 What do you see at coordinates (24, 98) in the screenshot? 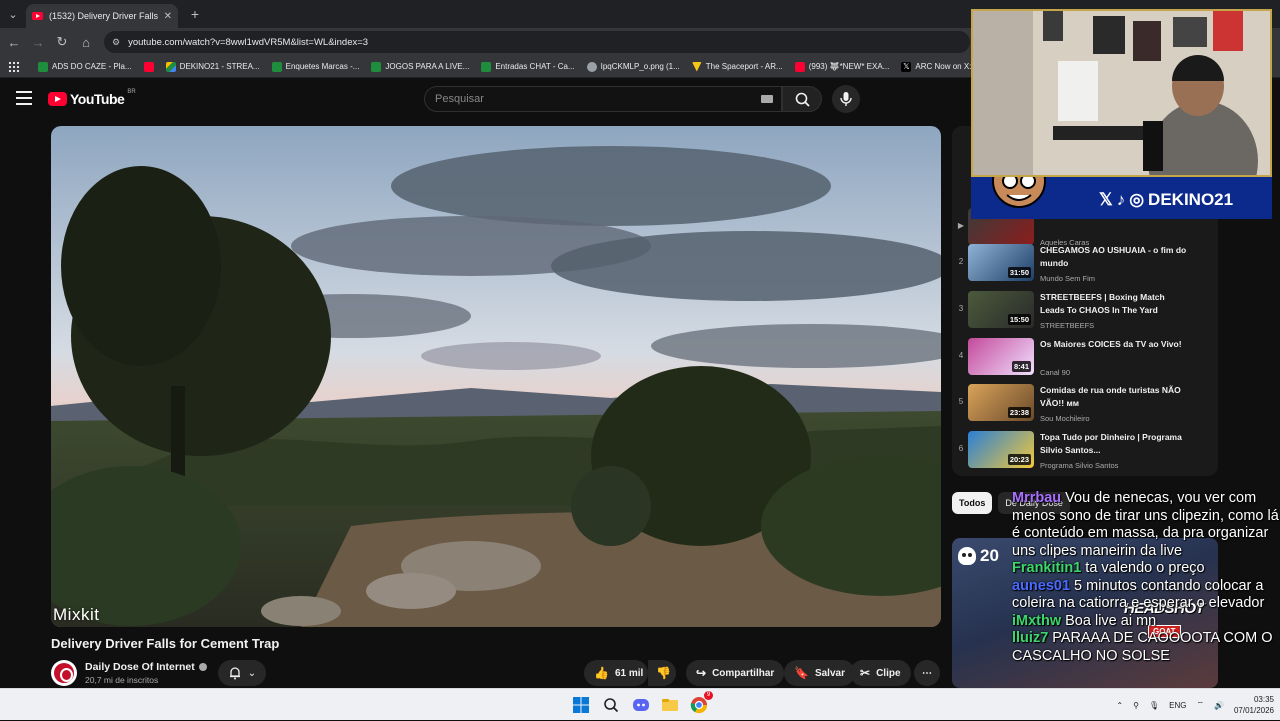
I see `hamburger-menu-icon` at bounding box center [24, 98].